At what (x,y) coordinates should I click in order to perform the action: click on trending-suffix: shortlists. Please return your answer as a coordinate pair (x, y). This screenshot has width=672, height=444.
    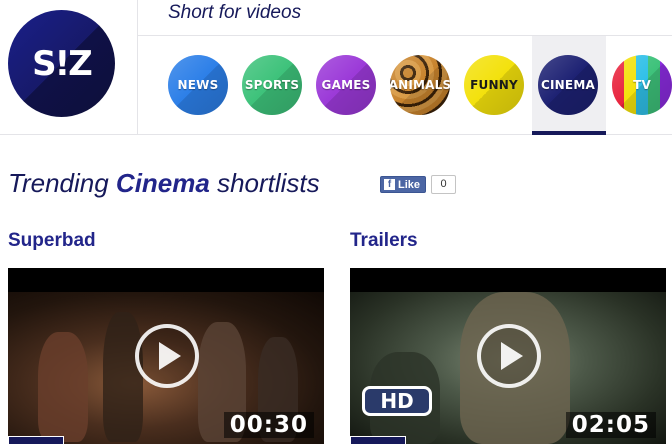
    Looking at the image, I should click on (268, 183).